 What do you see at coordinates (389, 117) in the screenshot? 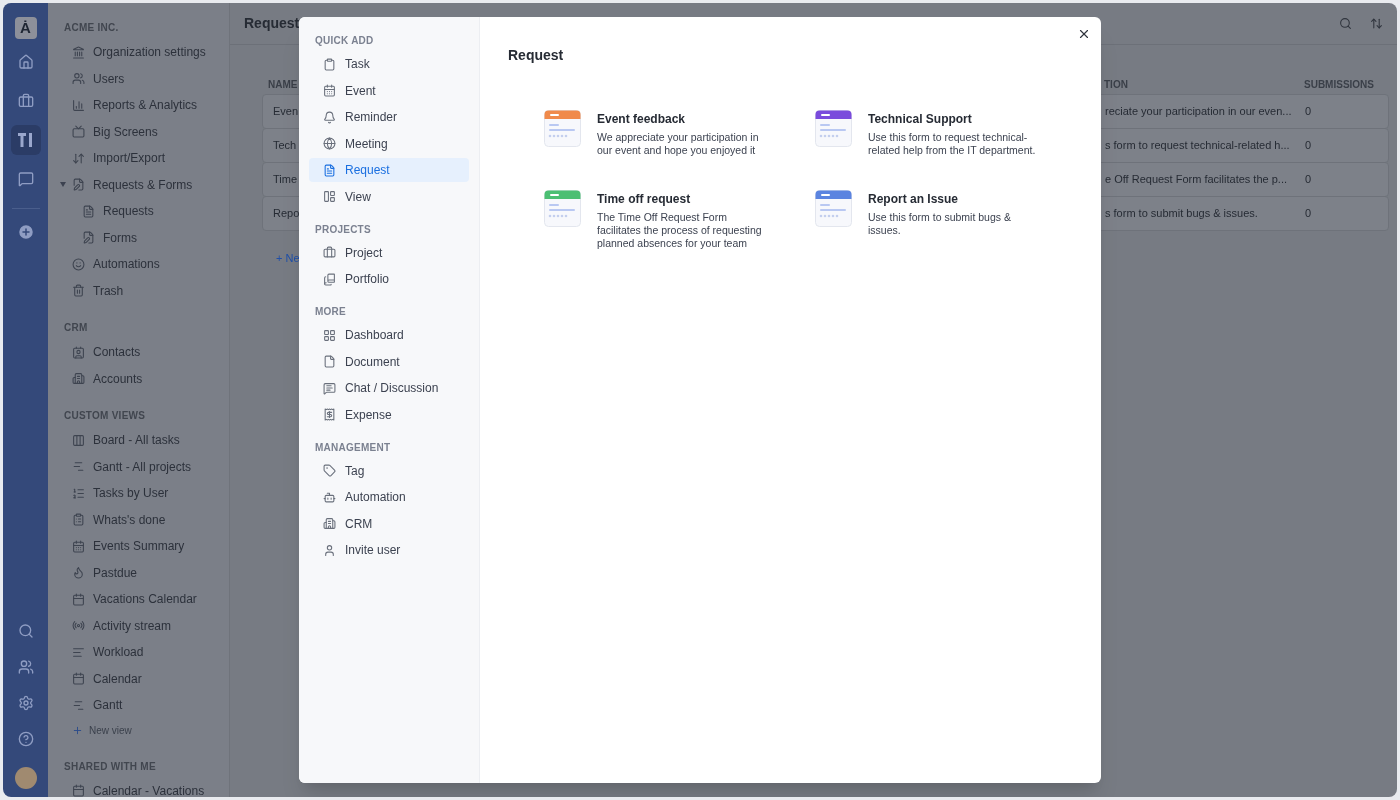
I see `nav-item: Reminder` at bounding box center [389, 117].